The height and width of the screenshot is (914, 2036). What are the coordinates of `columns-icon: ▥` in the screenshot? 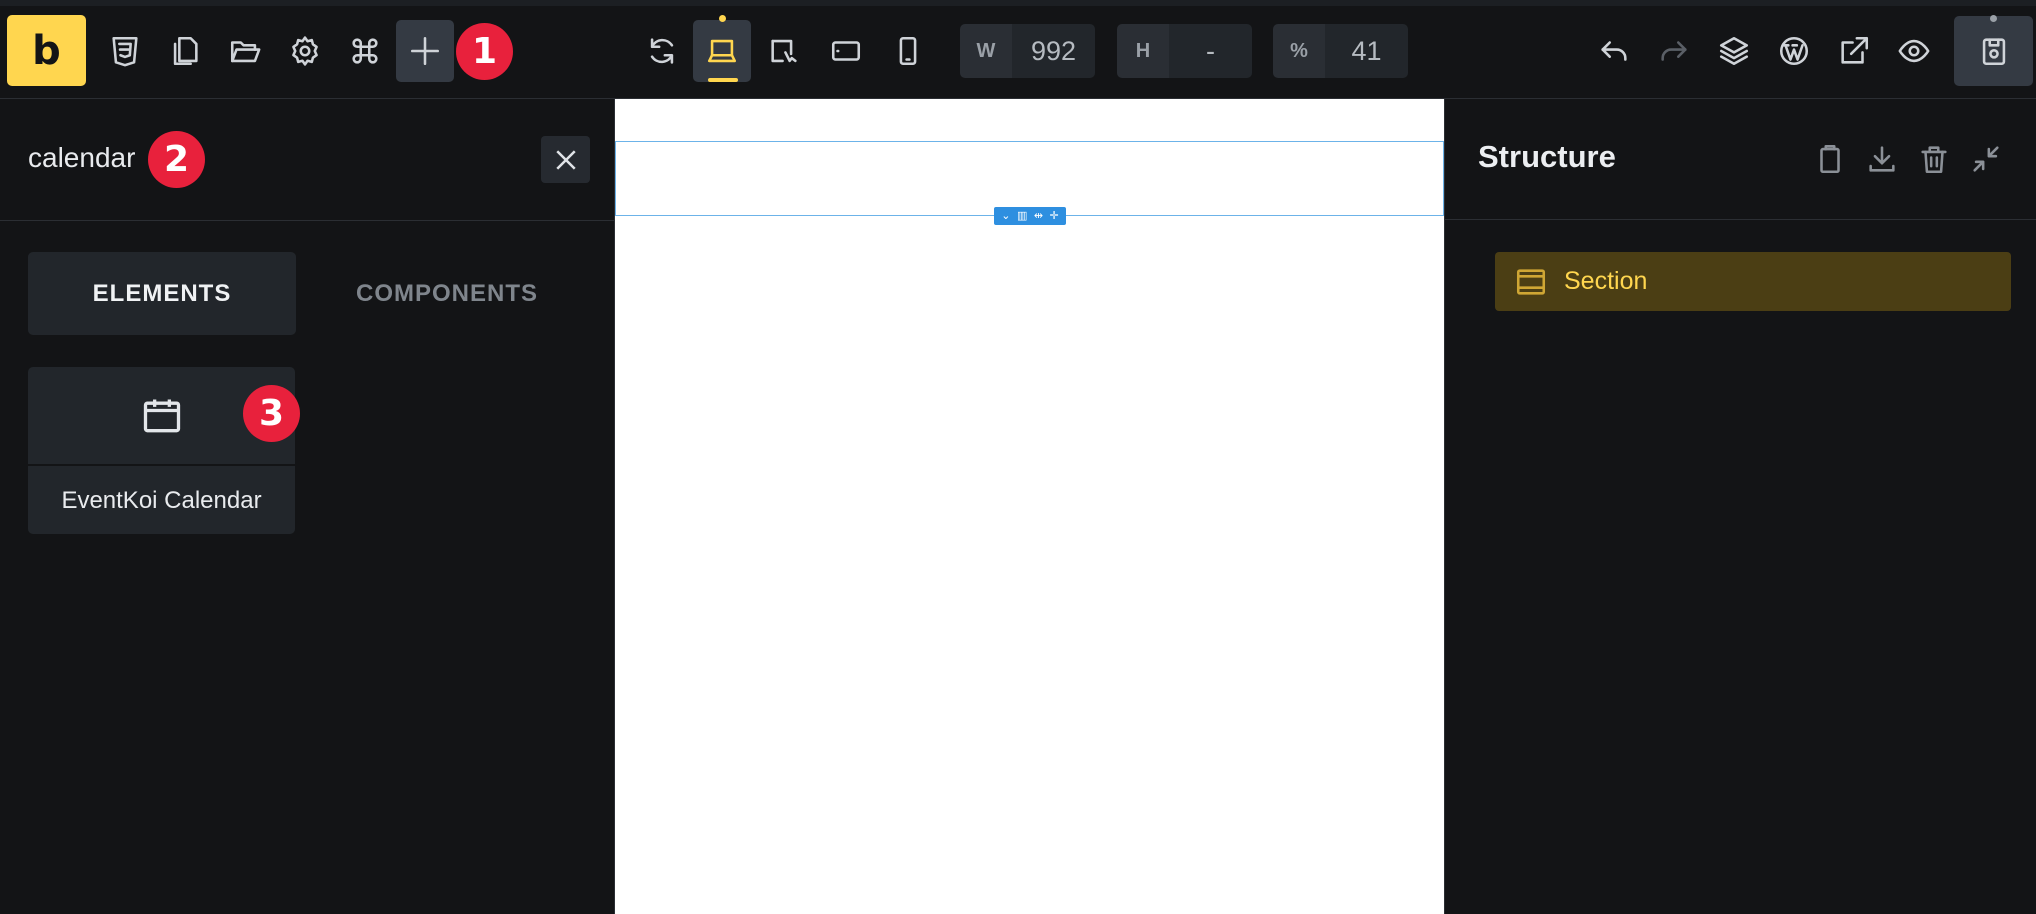 It's located at (1022, 216).